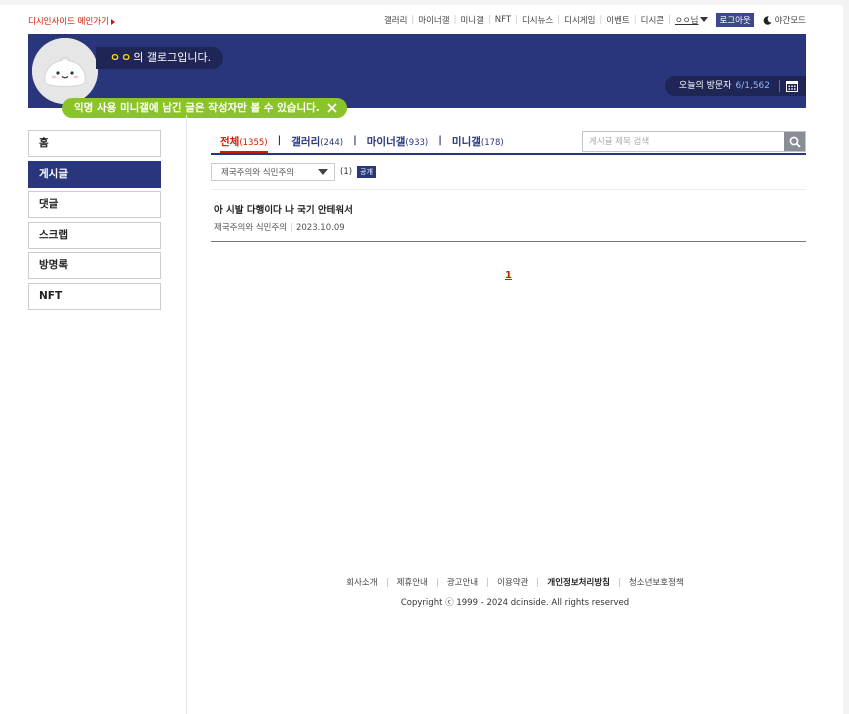 The width and height of the screenshot is (849, 714). Describe the element at coordinates (346, 172) in the screenshot. I see `filter-count: (1)` at that location.